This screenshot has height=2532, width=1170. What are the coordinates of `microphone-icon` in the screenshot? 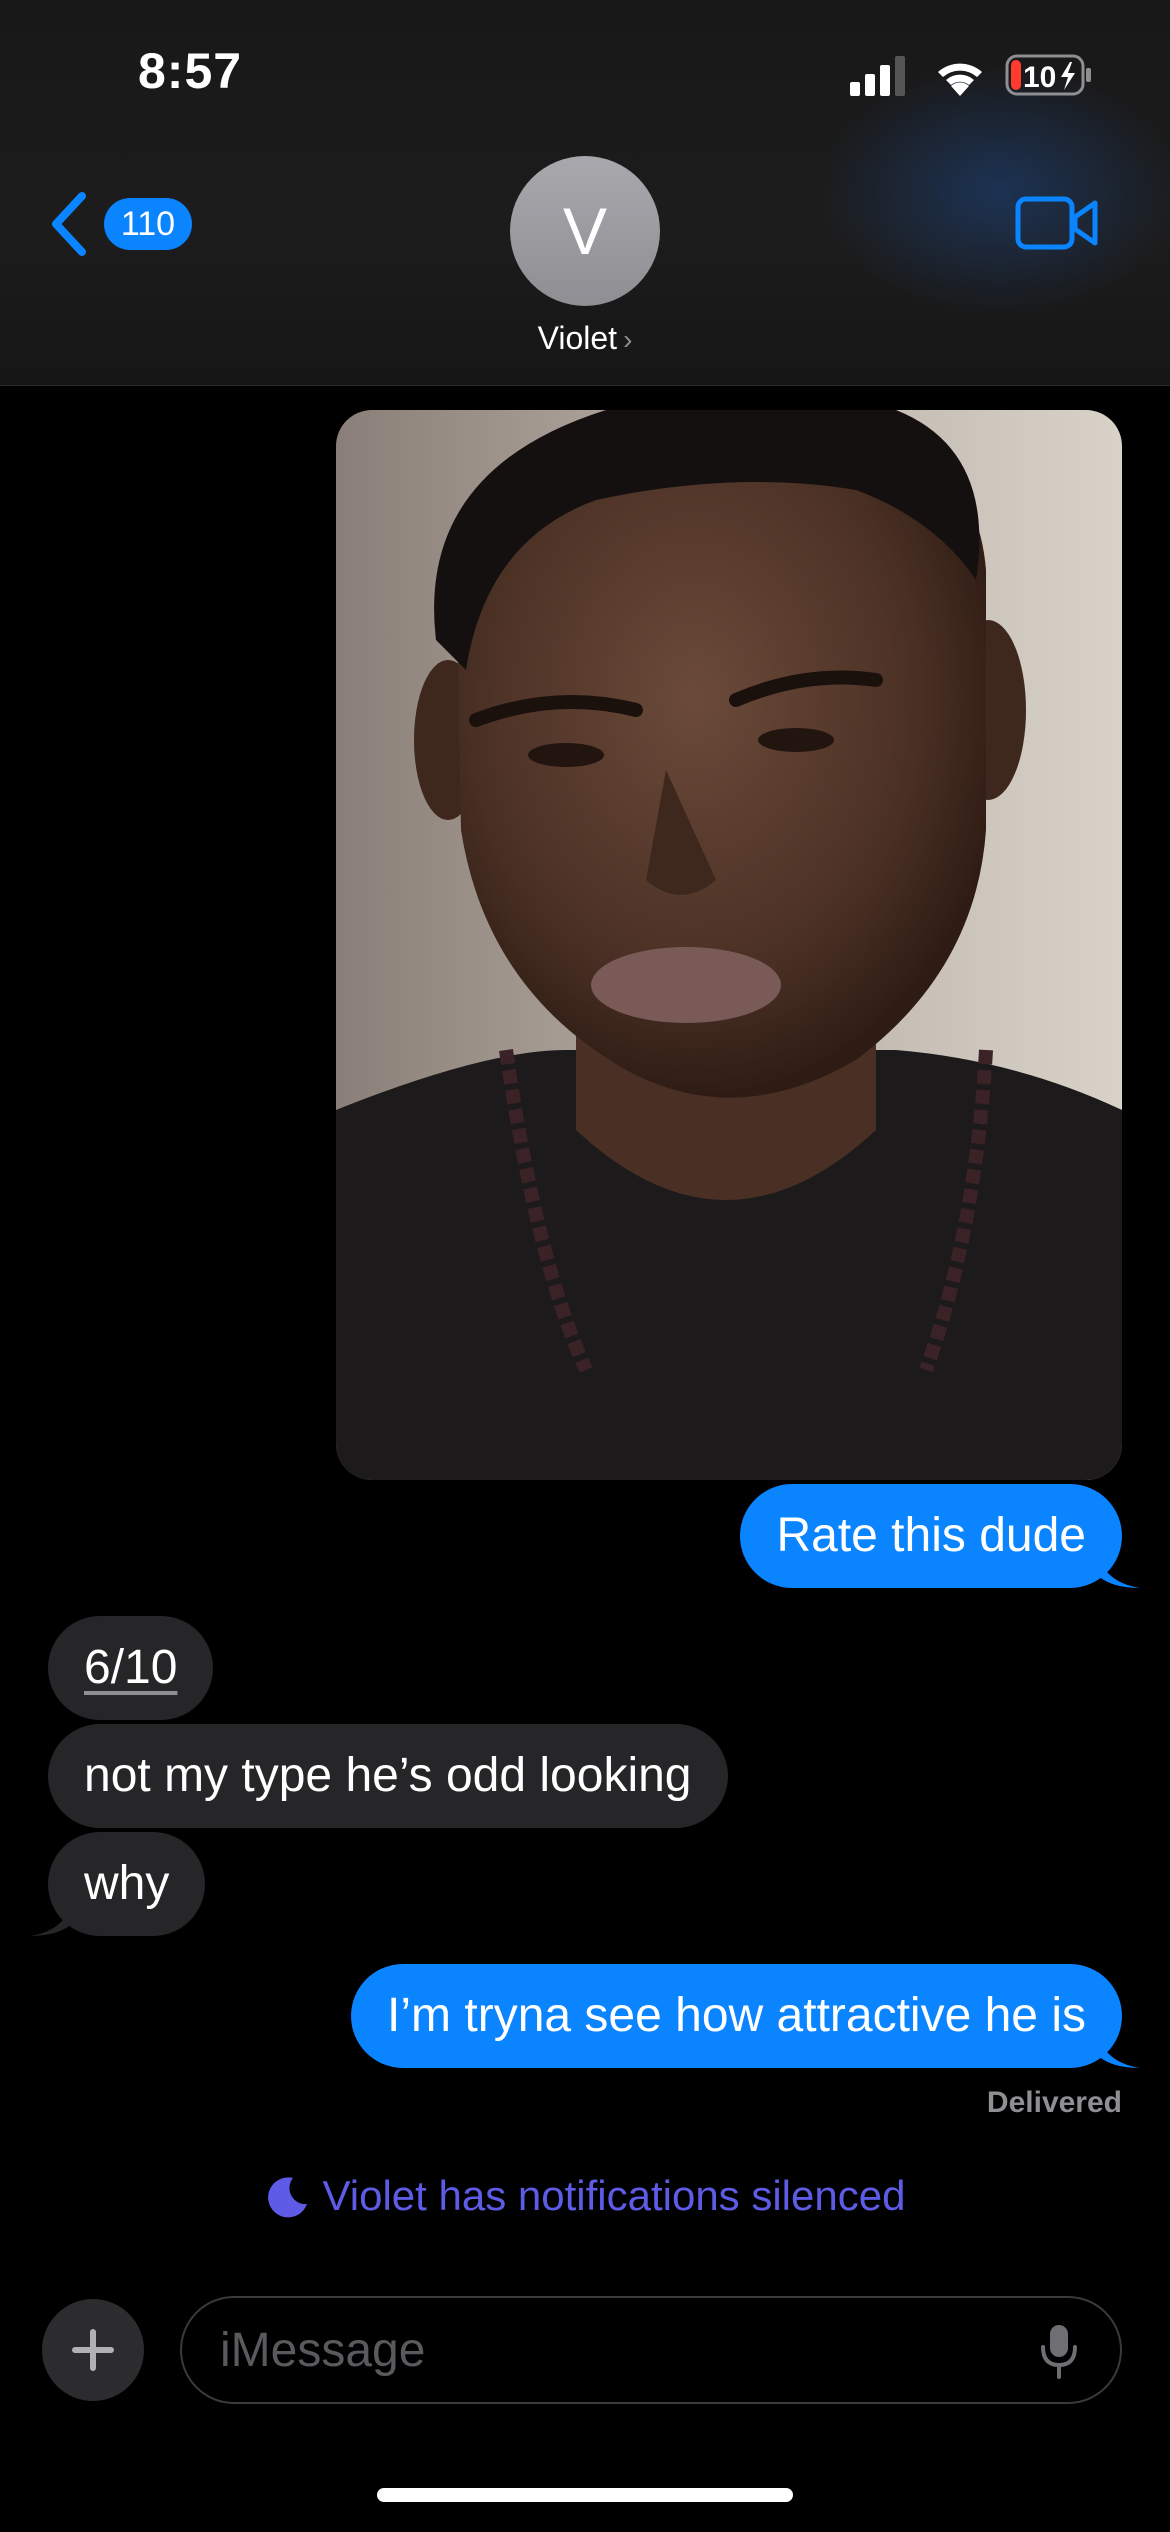 It's located at (1059, 2351).